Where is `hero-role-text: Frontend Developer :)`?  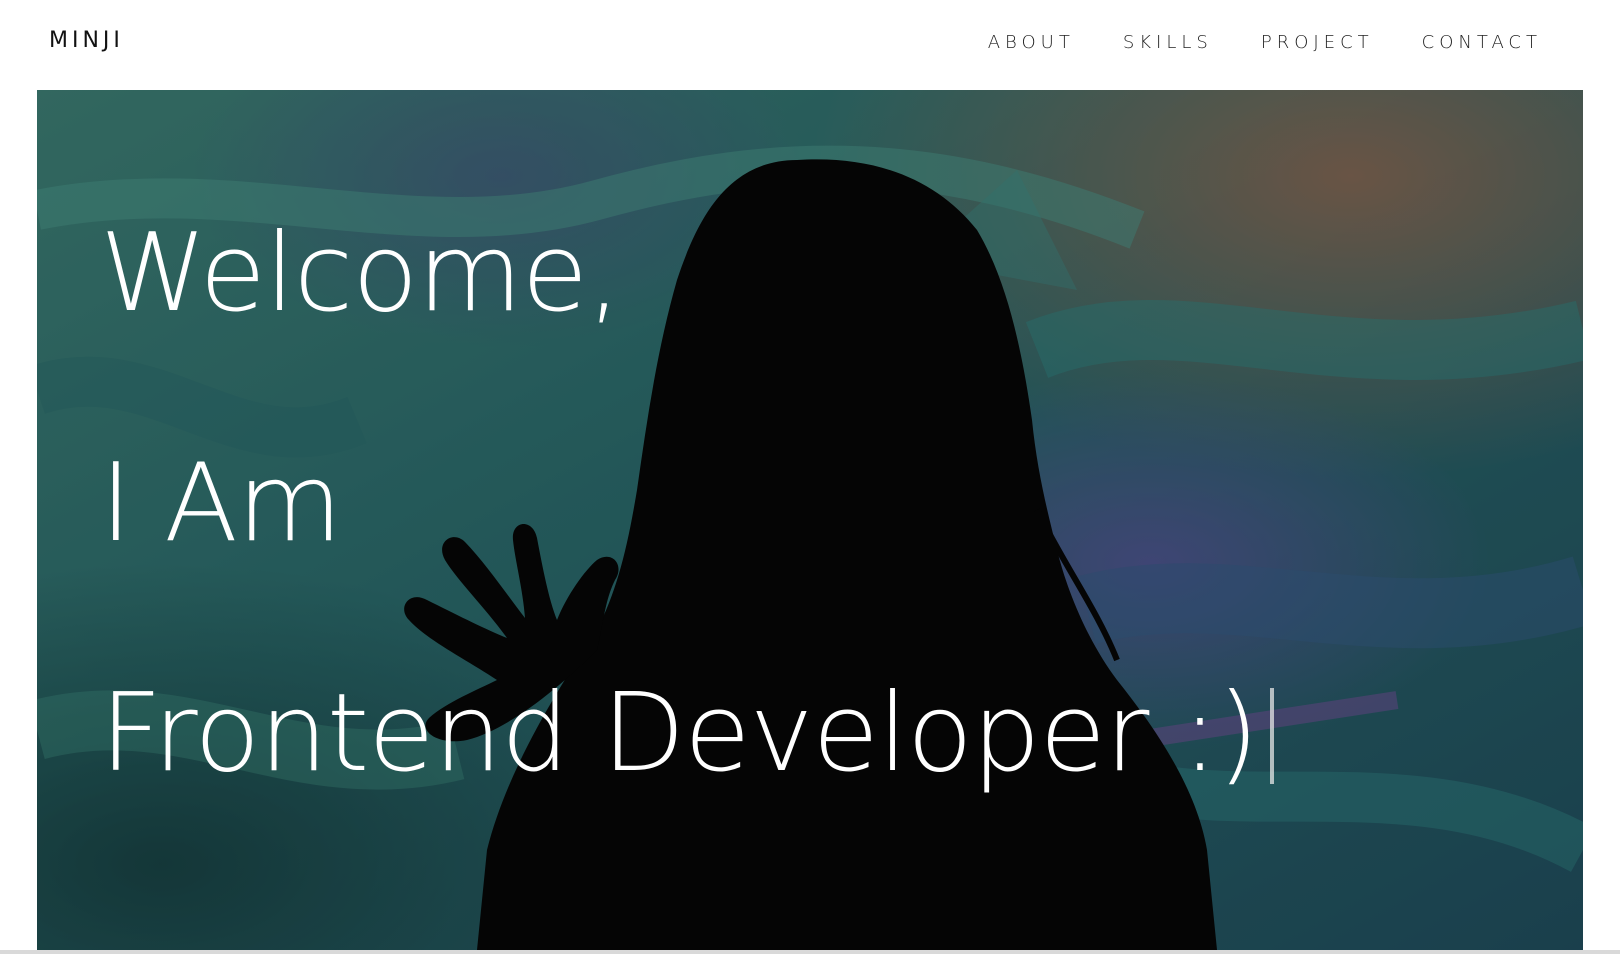 hero-role-text: Frontend Developer :) is located at coordinates (679, 733).